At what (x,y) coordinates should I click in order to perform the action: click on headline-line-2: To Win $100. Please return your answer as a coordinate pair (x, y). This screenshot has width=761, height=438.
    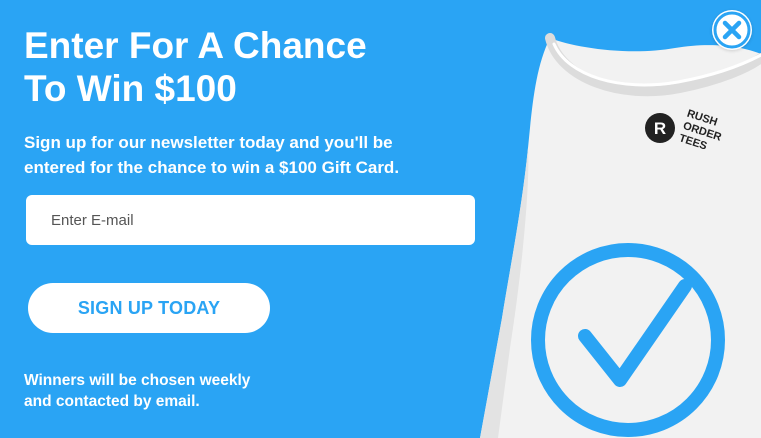
    Looking at the image, I should click on (130, 88).